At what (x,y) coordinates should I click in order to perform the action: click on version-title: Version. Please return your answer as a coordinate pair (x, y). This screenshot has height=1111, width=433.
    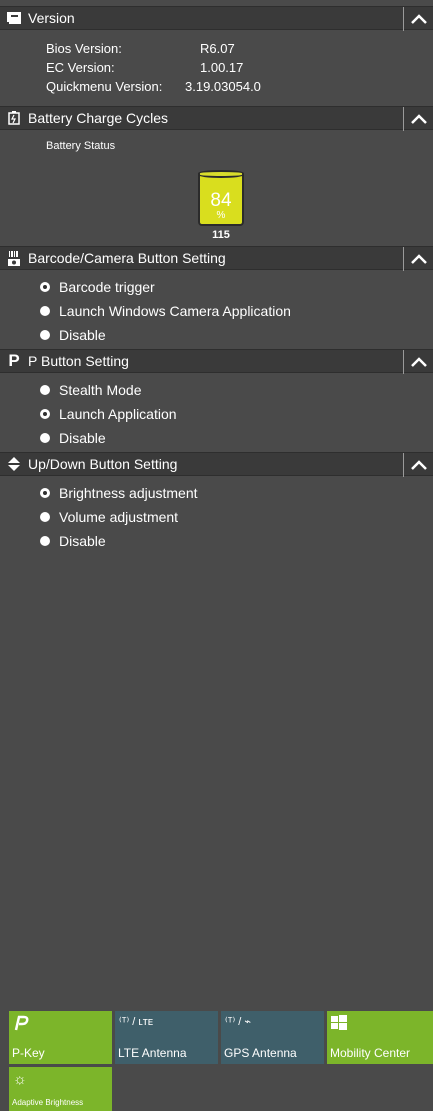
    Looking at the image, I should click on (51, 18).